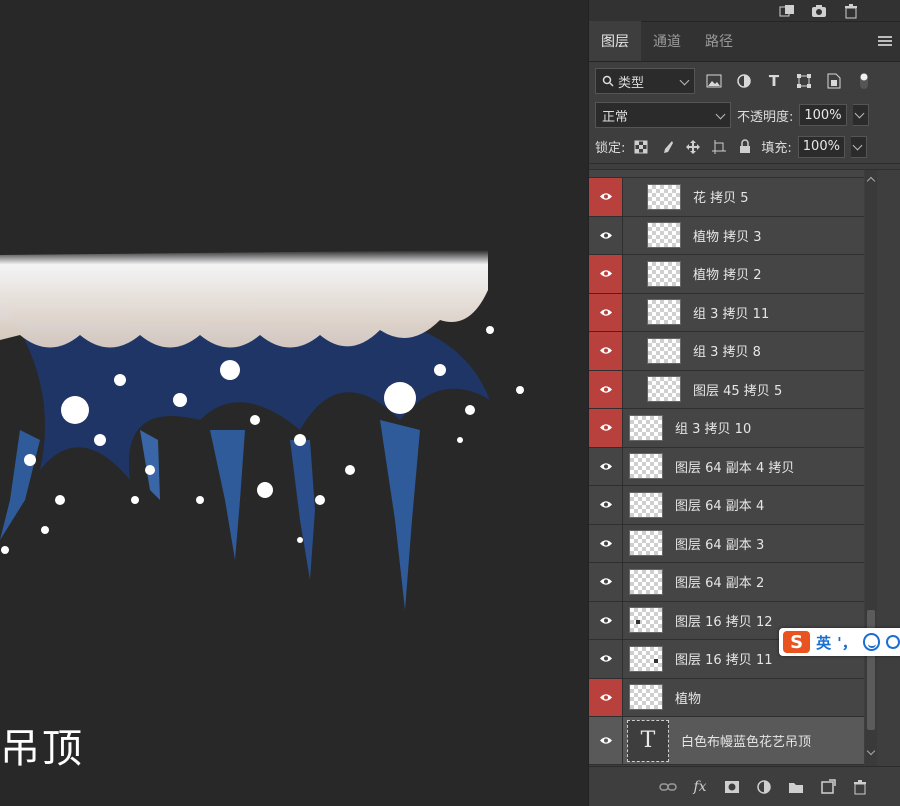 This screenshot has height=806, width=900. I want to click on ime-toolbar: S 英 '，, so click(839, 642).